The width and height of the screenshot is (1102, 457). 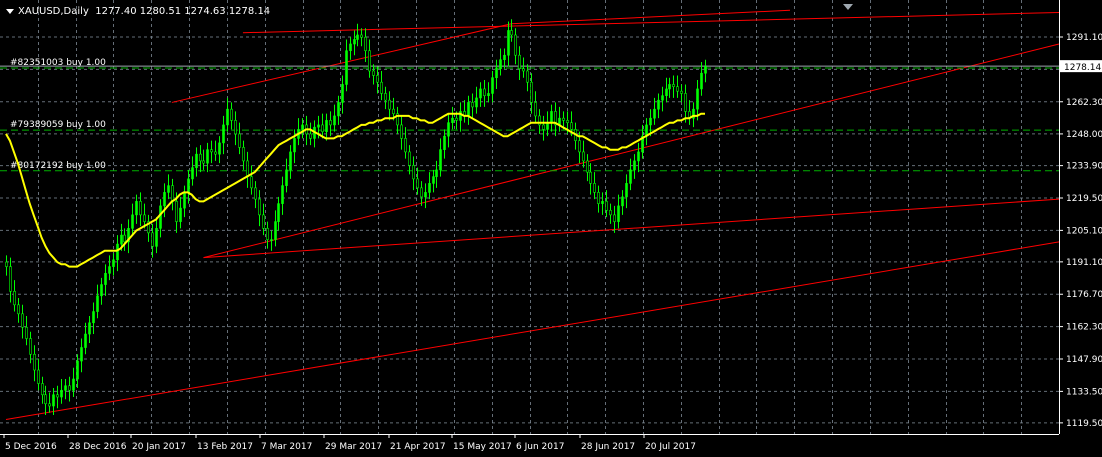 What do you see at coordinates (1084, 103) in the screenshot?
I see `price-tick-label: 1262.30` at bounding box center [1084, 103].